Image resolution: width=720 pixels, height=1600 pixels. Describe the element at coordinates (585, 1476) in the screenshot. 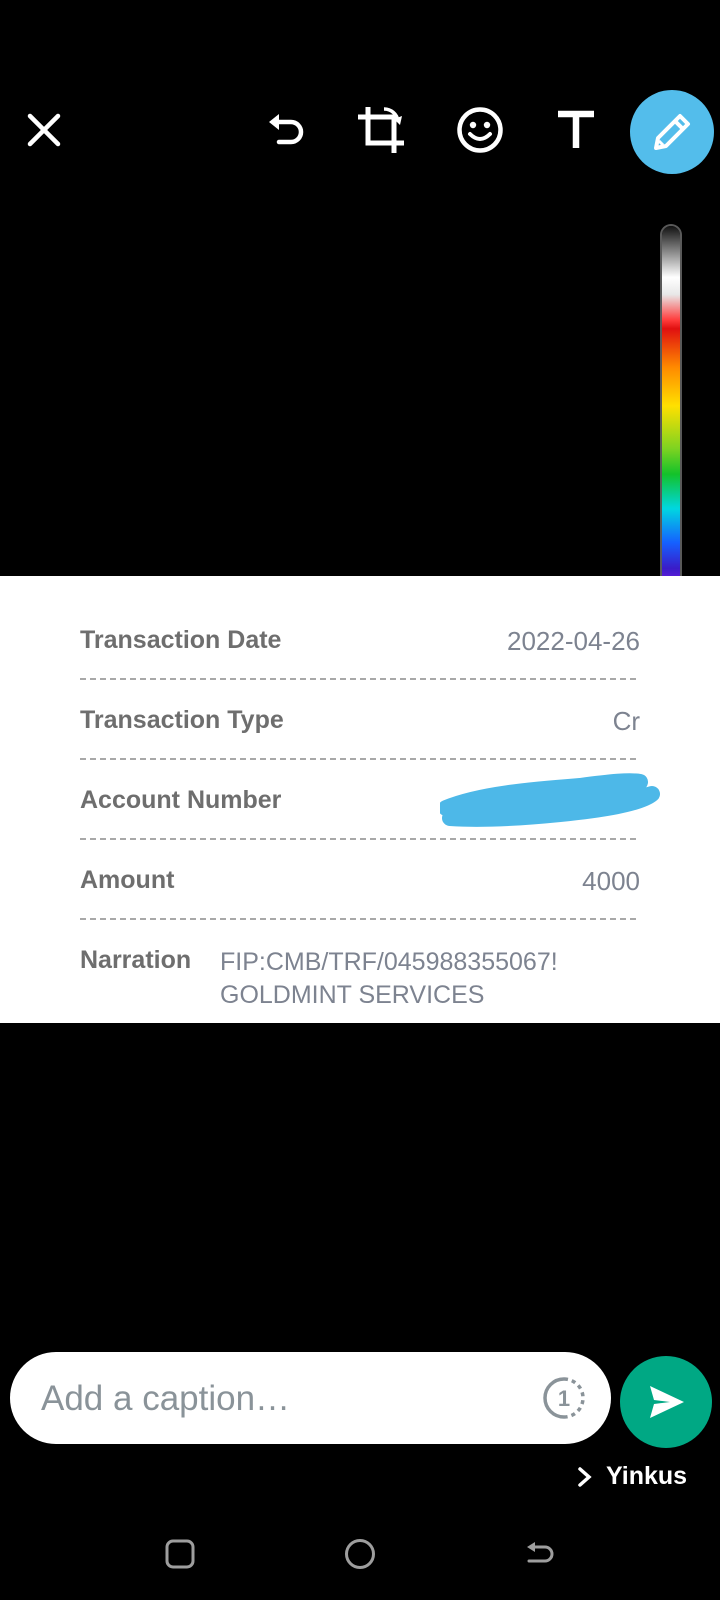

I see `chevron-right-icon` at that location.